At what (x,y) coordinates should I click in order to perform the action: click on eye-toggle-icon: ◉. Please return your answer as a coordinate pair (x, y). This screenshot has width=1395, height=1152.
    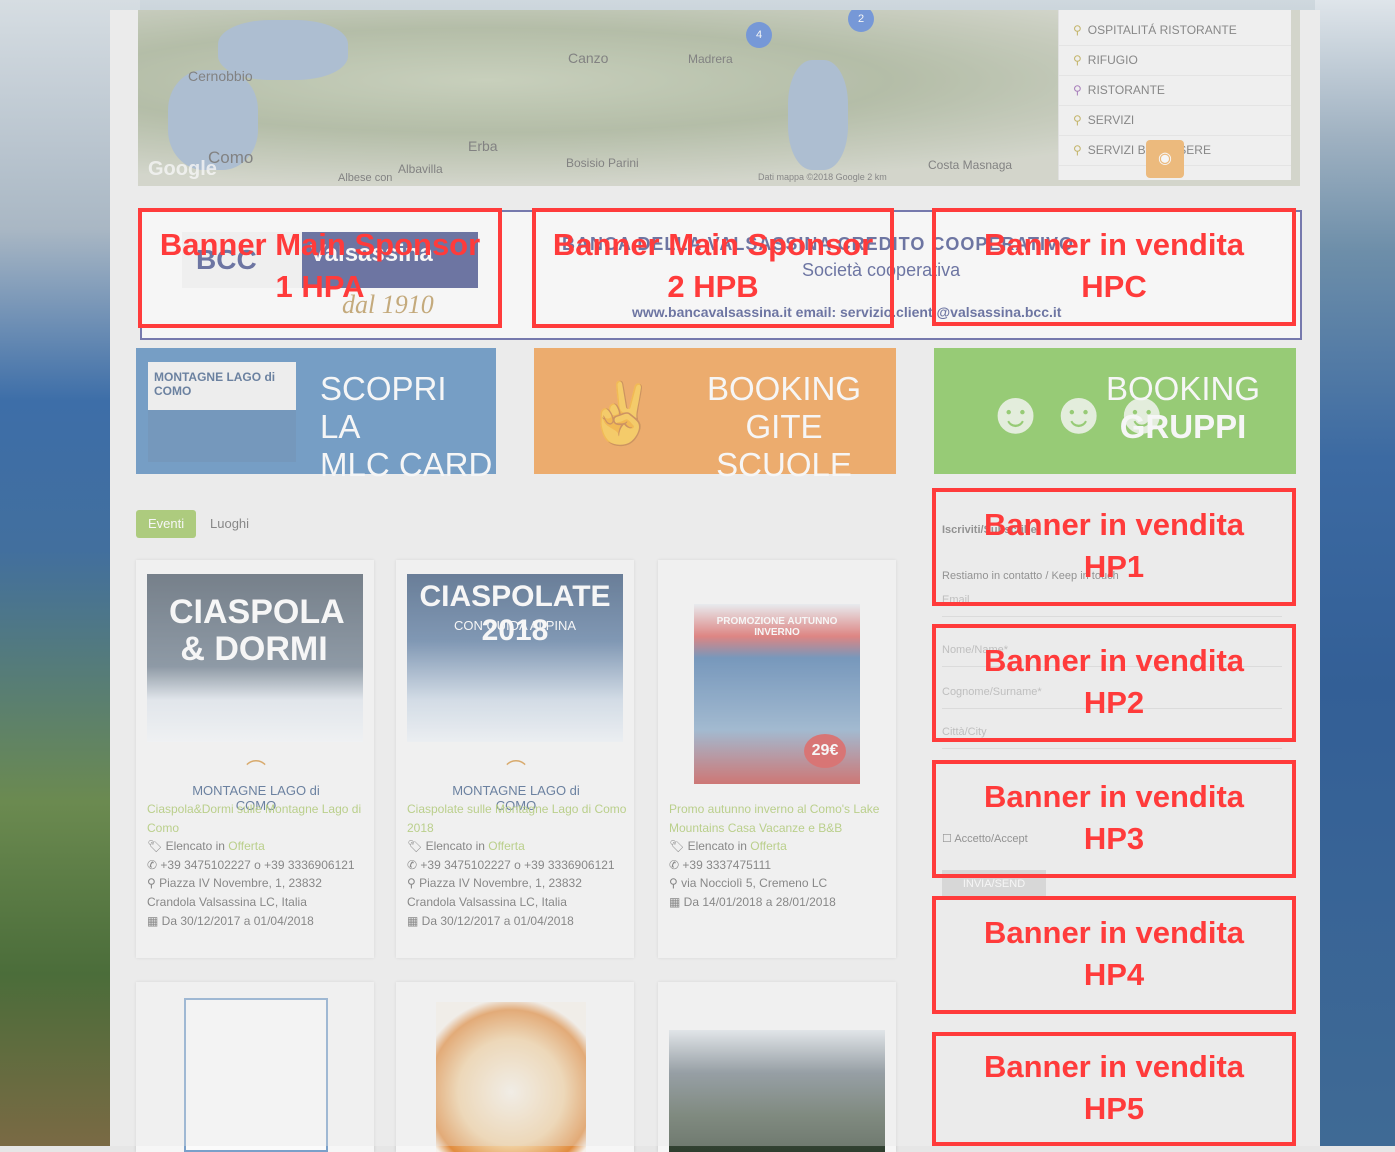
    Looking at the image, I should click on (1165, 159).